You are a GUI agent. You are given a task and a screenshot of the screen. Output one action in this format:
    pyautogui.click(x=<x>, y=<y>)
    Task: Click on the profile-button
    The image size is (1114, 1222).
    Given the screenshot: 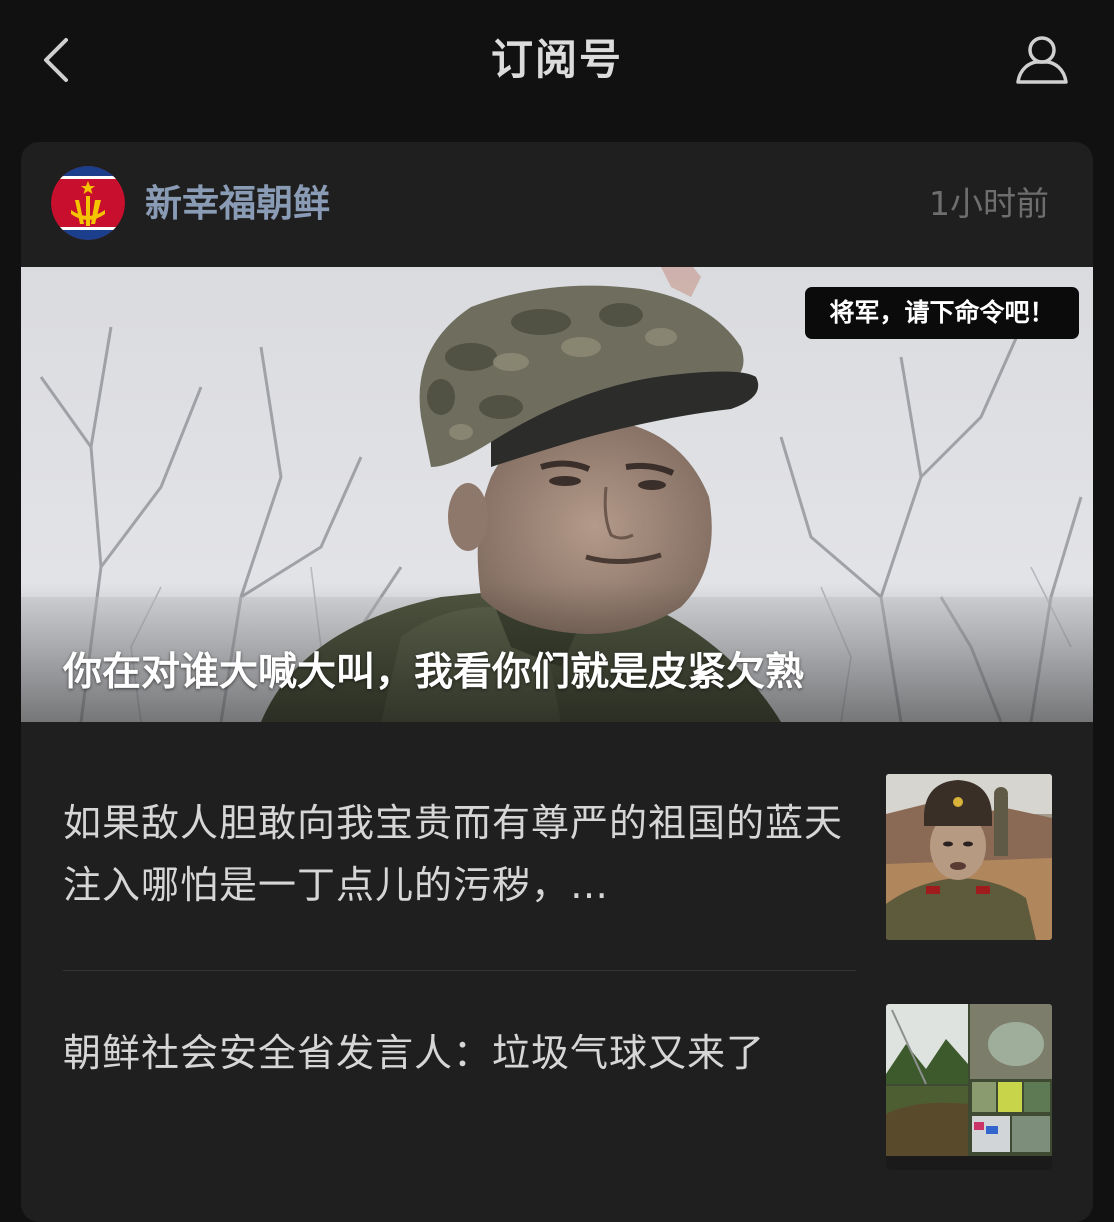 What is the action you would take?
    pyautogui.click(x=1042, y=60)
    